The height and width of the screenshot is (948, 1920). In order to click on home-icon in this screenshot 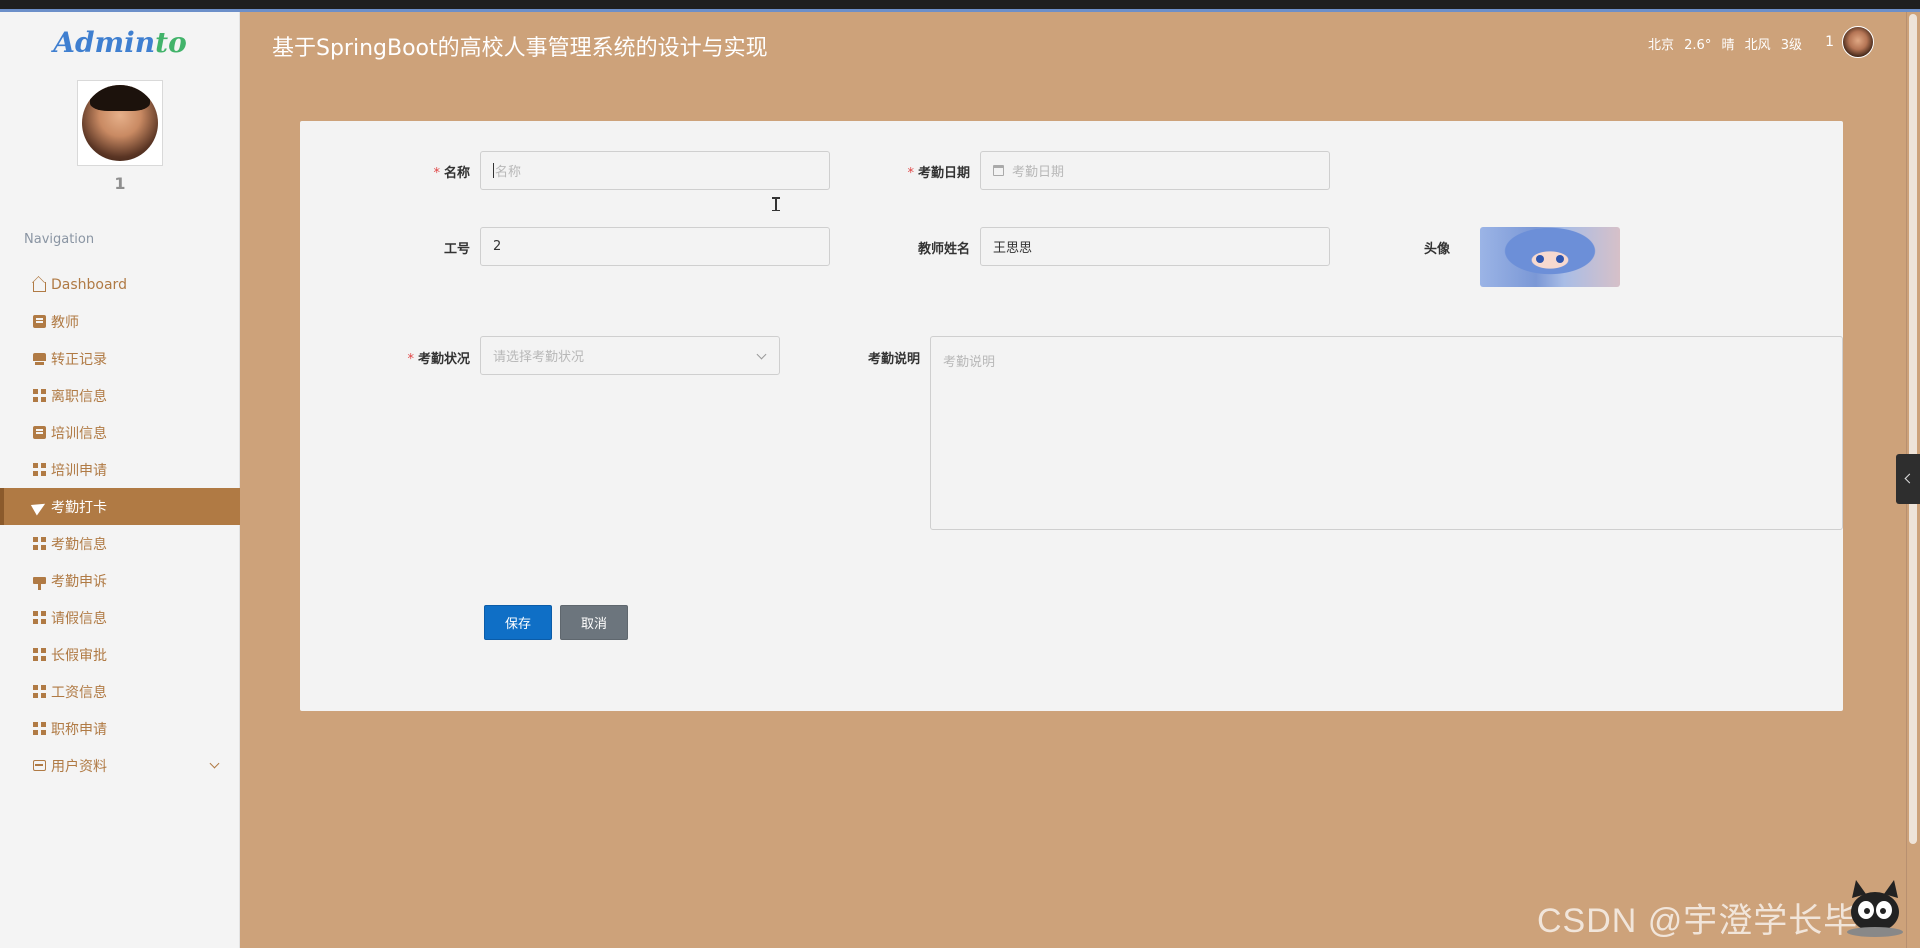, I will do `click(39, 286)`.